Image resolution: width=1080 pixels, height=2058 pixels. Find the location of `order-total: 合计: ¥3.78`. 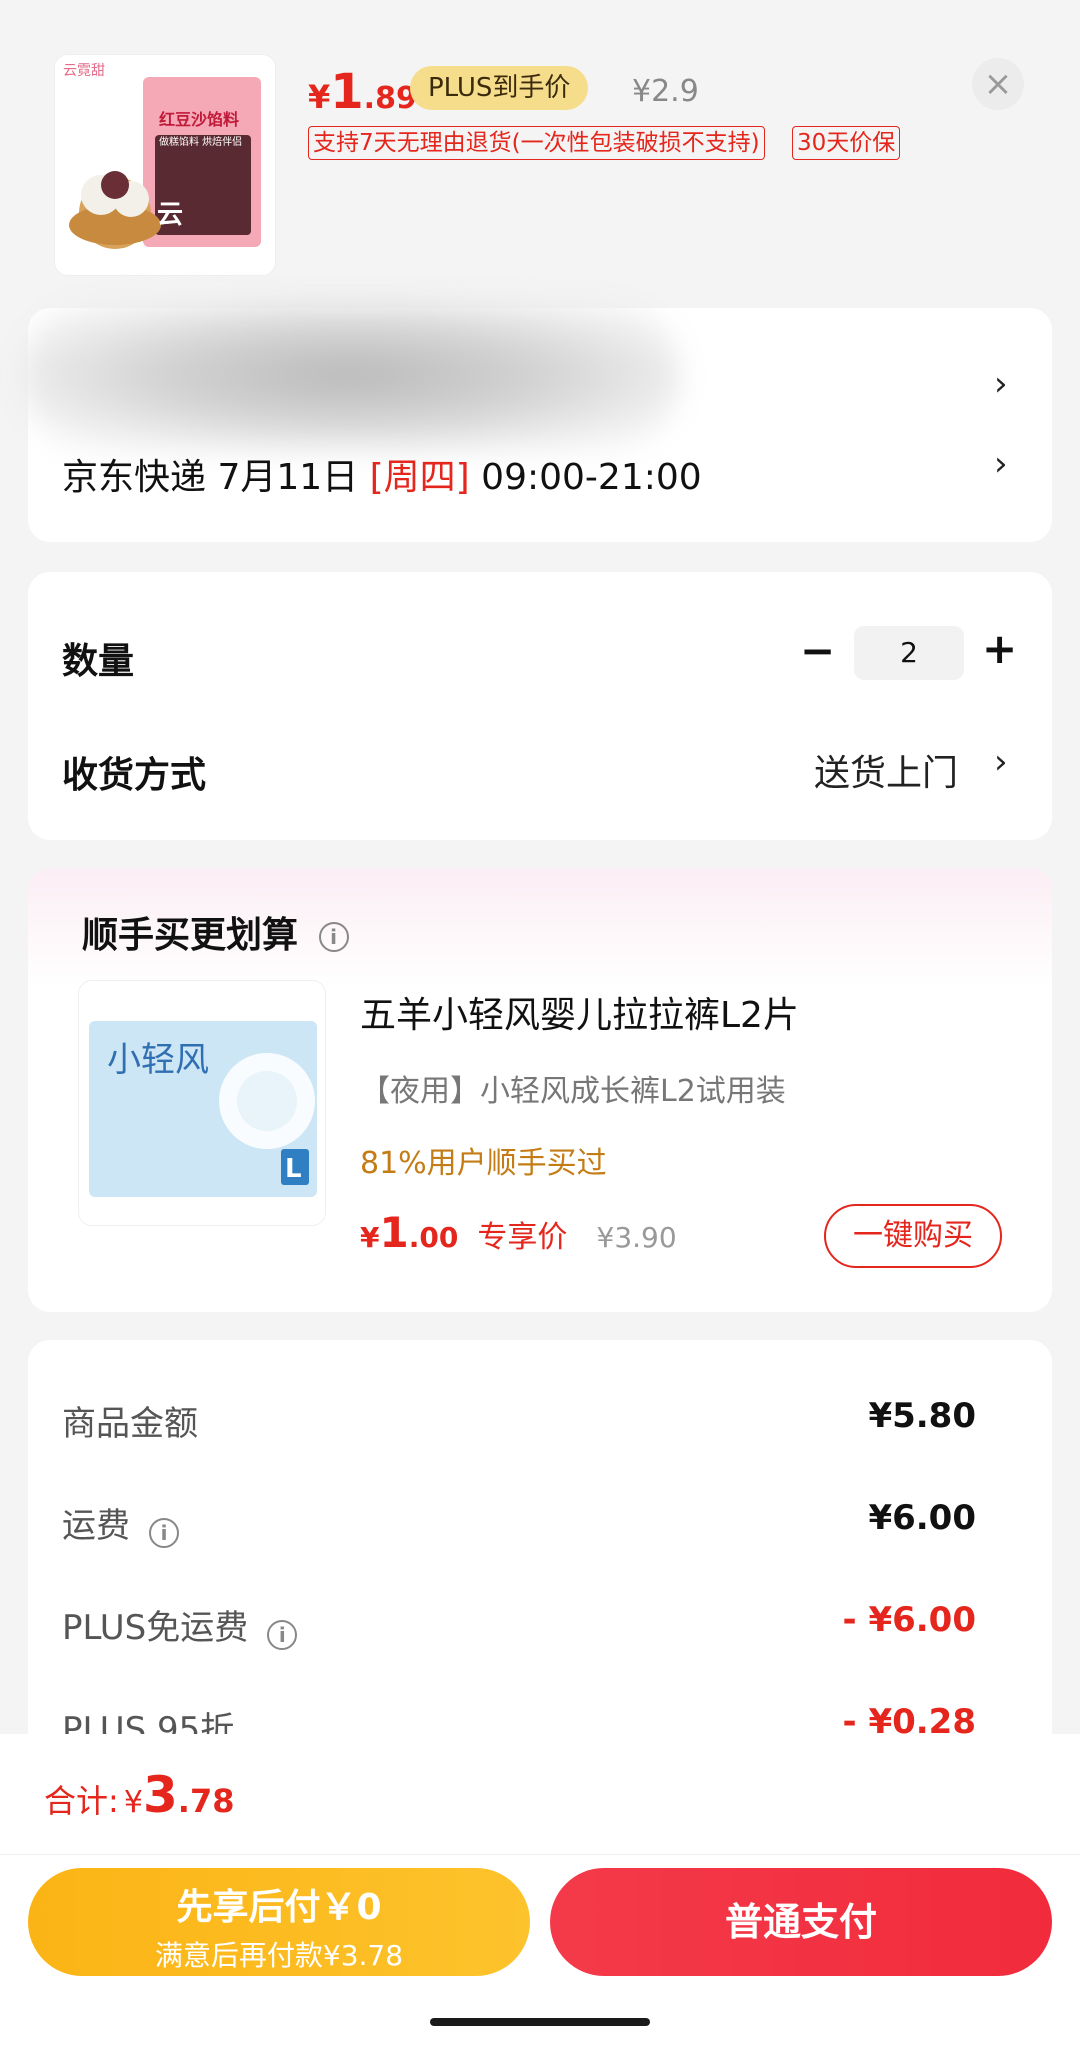

order-total: 合计: ¥3.78 is located at coordinates (139, 1795).